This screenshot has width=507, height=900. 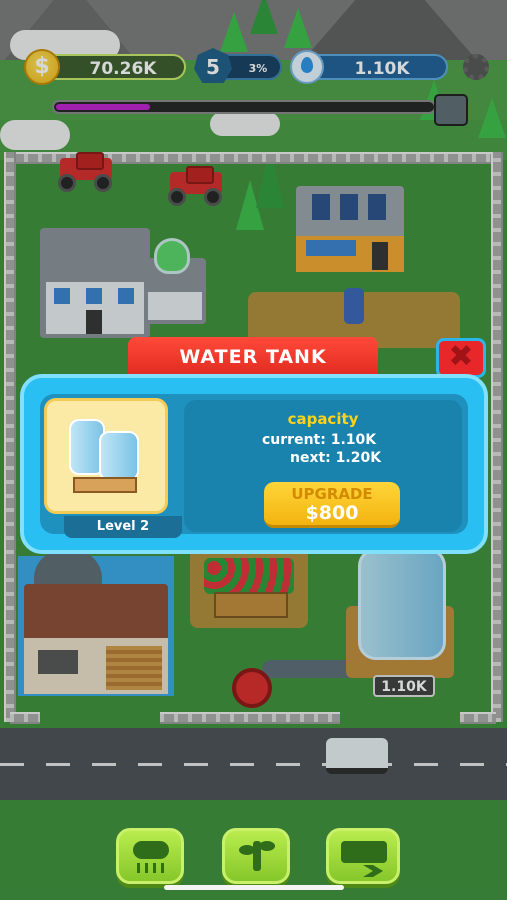 I want to click on home-indicator, so click(x=254, y=887).